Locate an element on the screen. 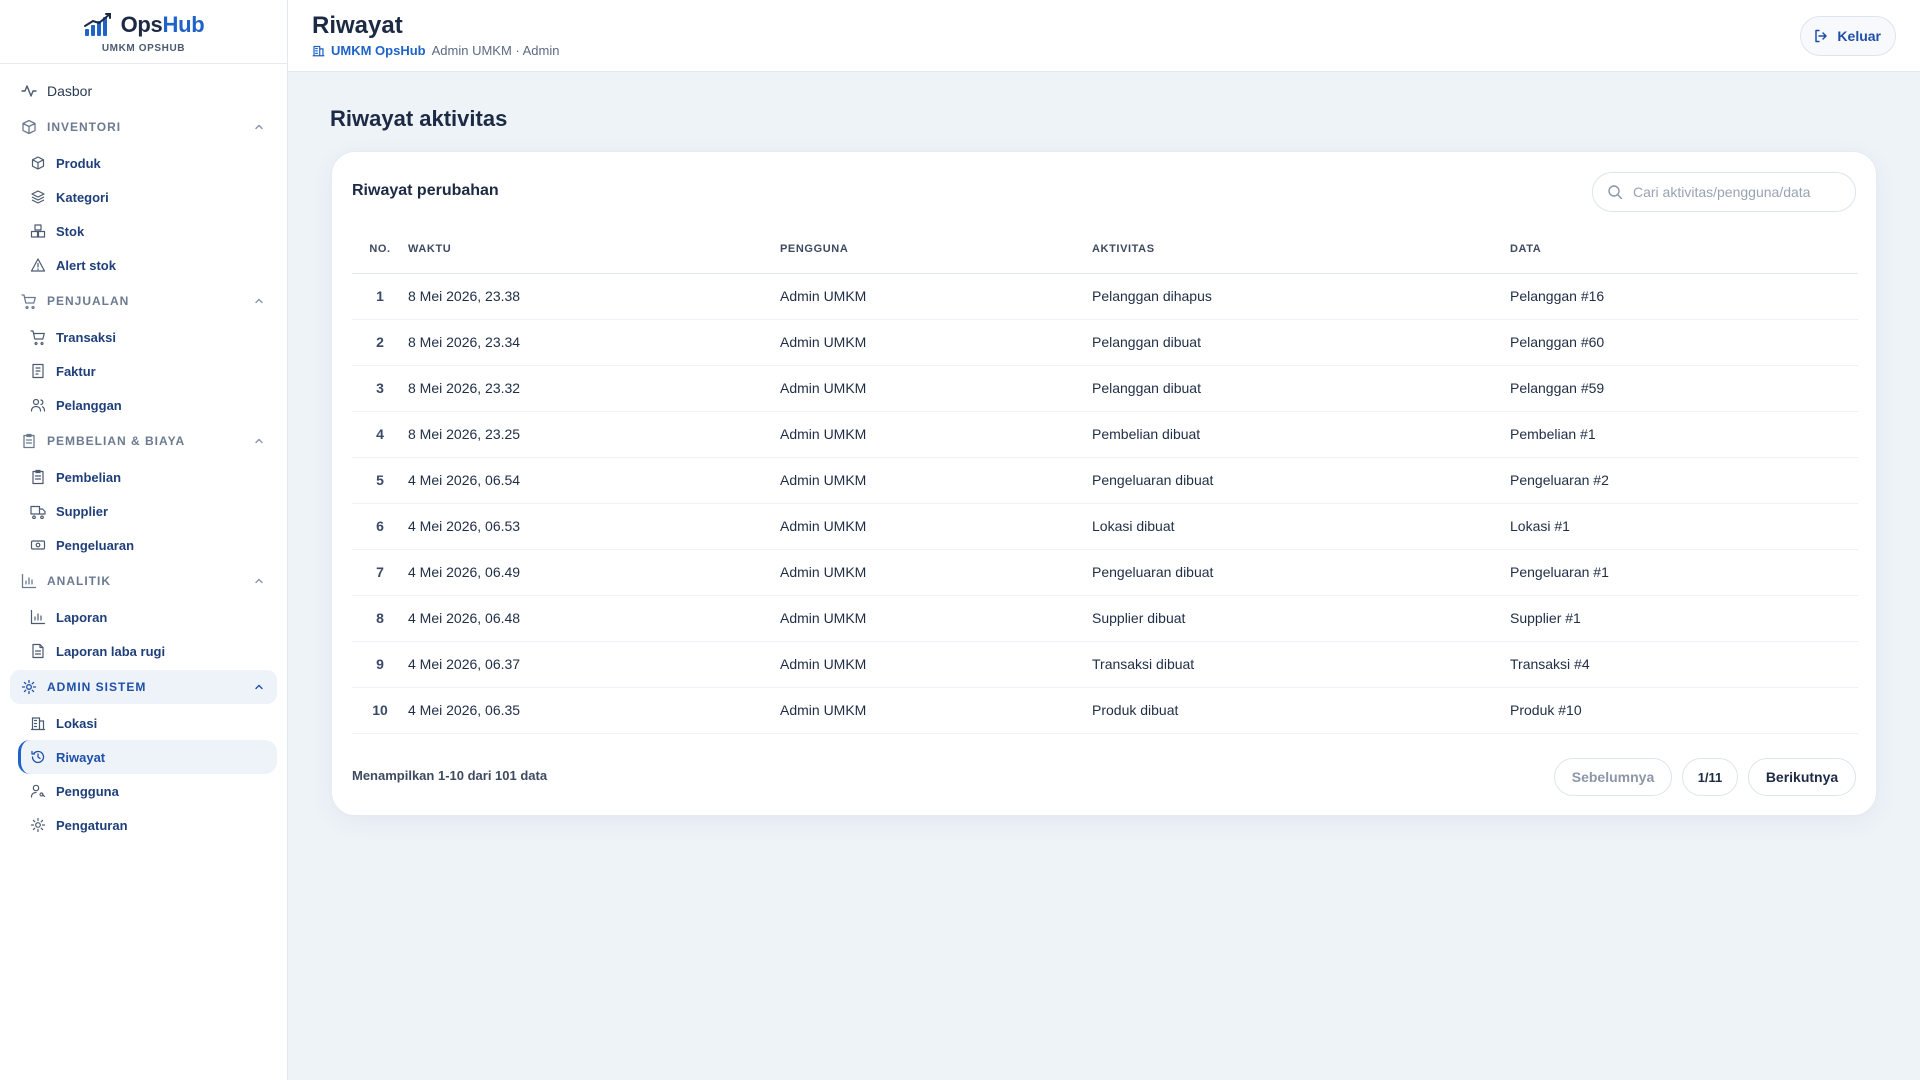  cell-aktivitas: Supplier dibuat is located at coordinates (1301, 618).